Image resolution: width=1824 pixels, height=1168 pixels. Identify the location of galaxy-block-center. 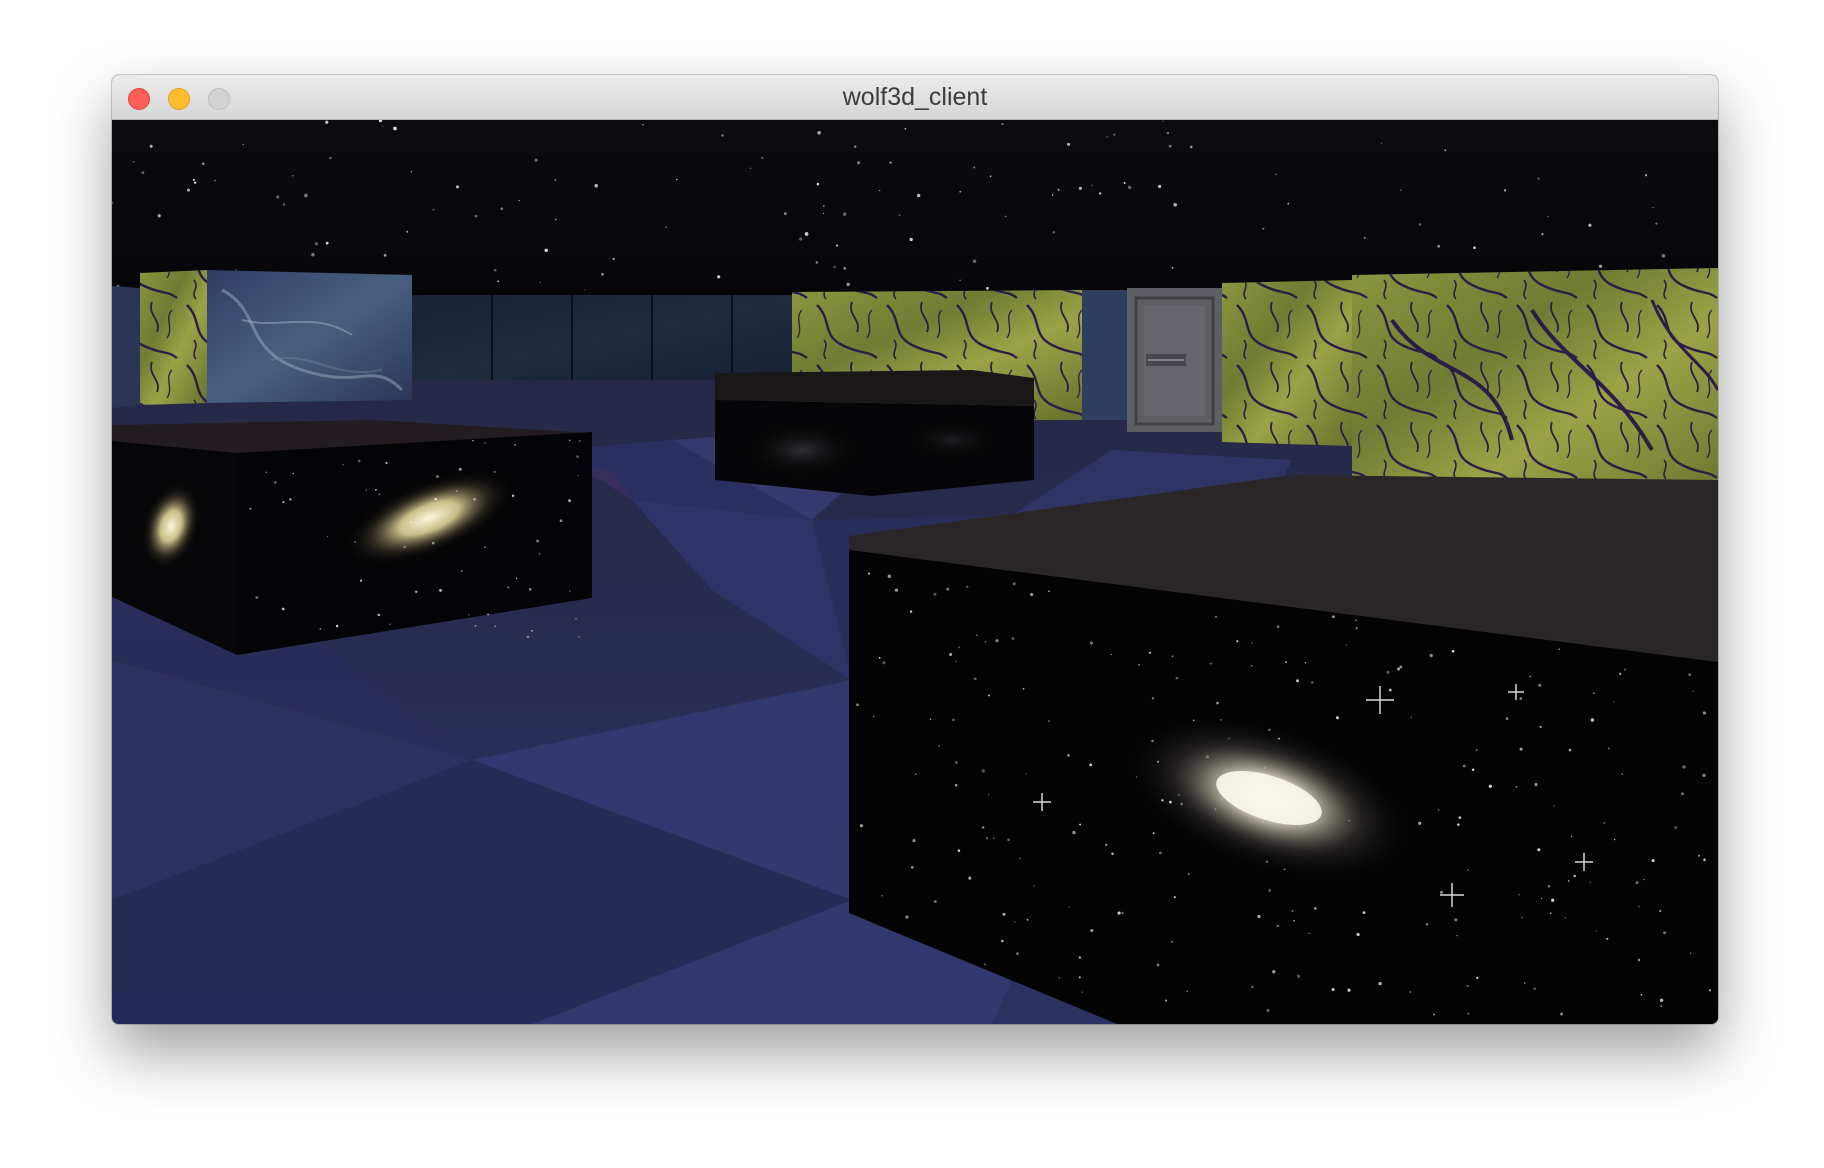
(874, 433).